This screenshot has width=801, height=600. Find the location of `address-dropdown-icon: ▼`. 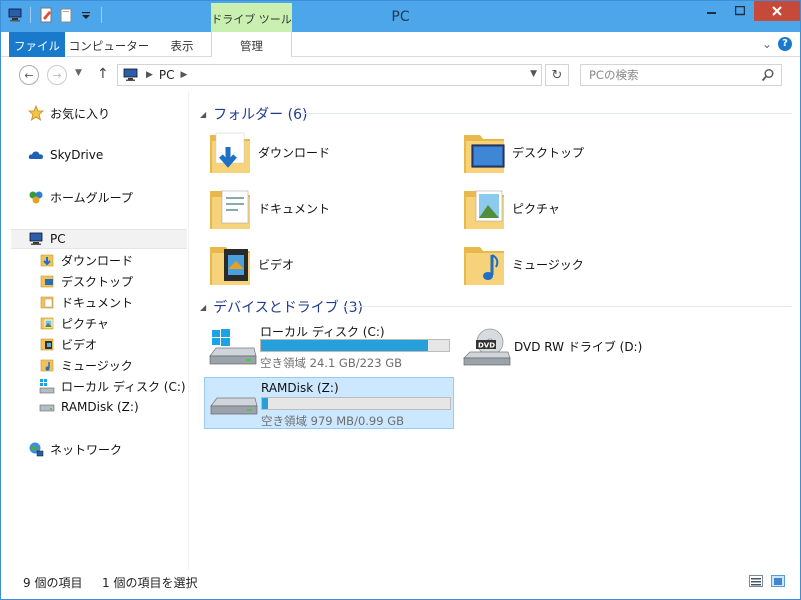

address-dropdown-icon: ▼ is located at coordinates (533, 74).